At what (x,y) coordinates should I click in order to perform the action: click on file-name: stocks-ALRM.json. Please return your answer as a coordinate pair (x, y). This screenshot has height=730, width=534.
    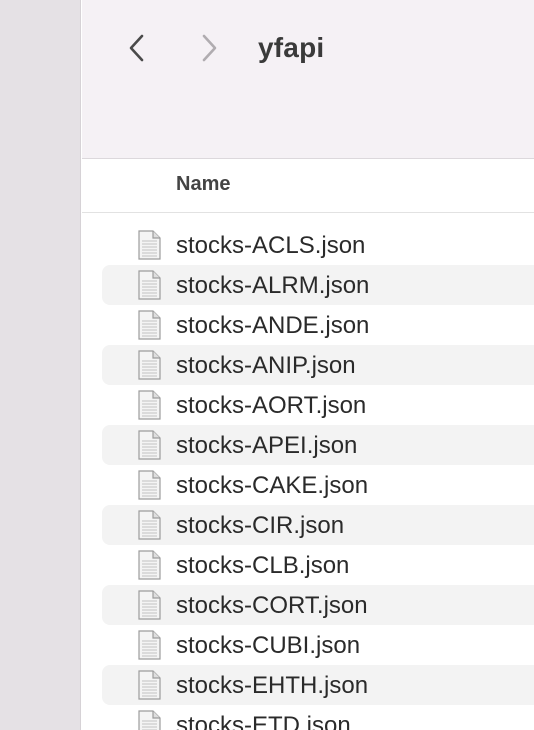
    Looking at the image, I should click on (273, 285).